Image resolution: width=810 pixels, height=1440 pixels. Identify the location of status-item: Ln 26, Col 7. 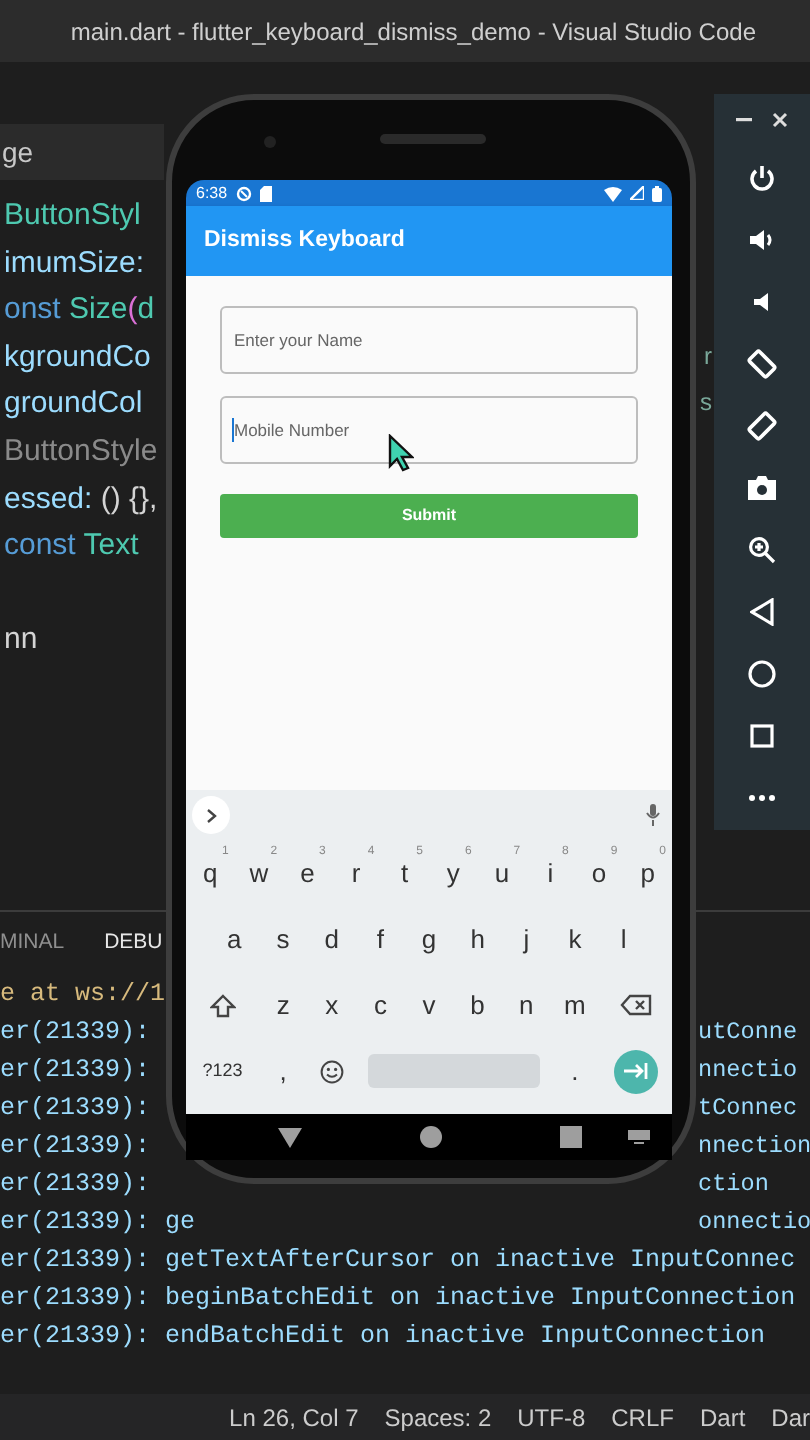
(294, 1417).